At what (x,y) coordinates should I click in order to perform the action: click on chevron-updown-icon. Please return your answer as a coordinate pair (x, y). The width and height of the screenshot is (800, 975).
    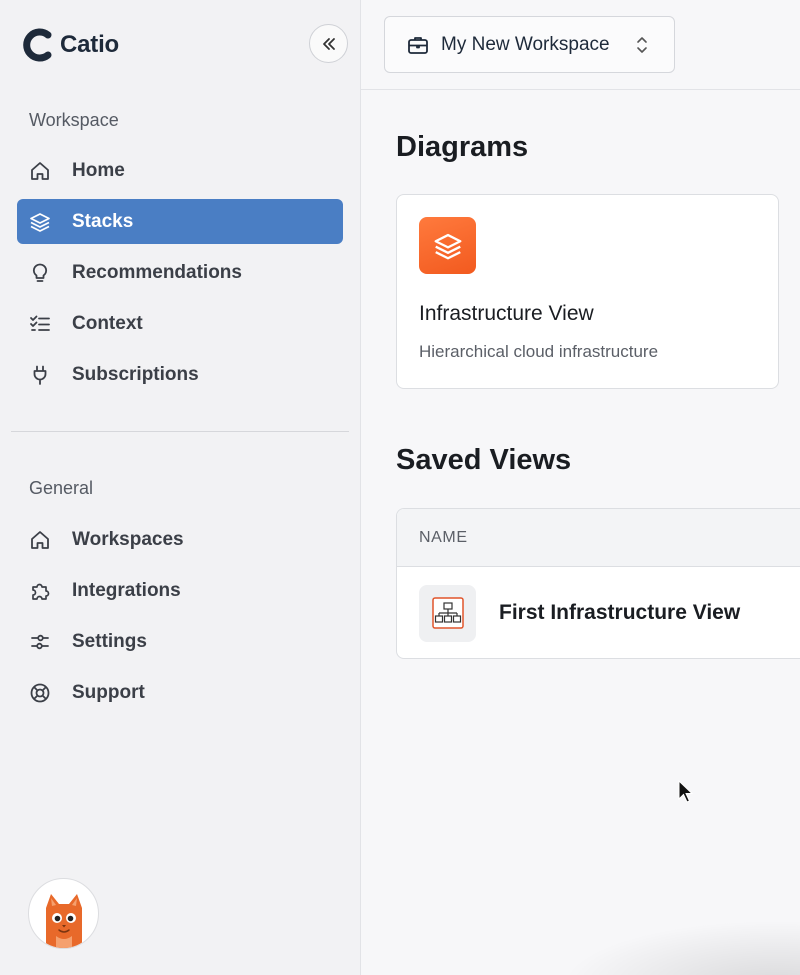
    Looking at the image, I should click on (642, 45).